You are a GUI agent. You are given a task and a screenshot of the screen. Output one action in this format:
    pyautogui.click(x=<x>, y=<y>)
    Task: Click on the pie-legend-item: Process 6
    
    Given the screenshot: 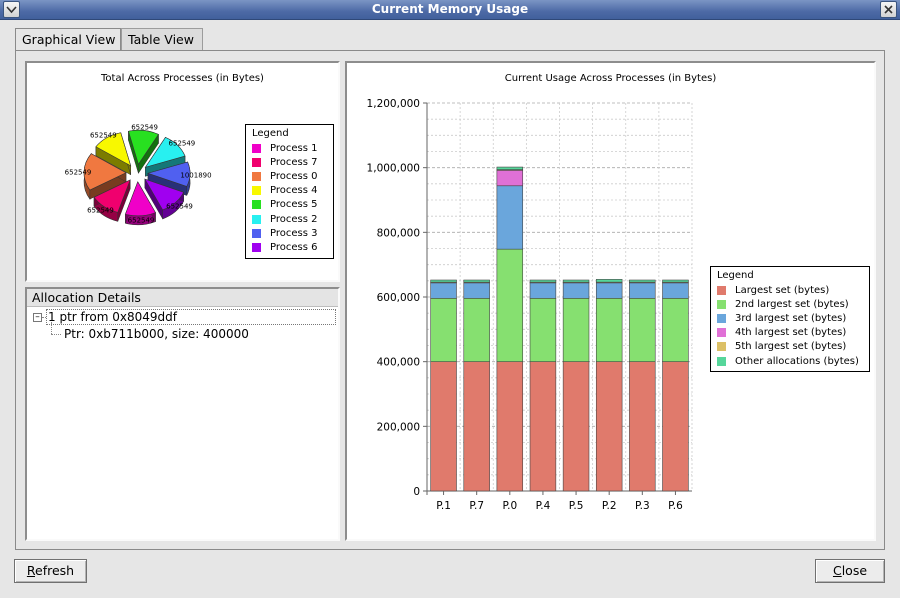 What is the action you would take?
    pyautogui.click(x=289, y=247)
    